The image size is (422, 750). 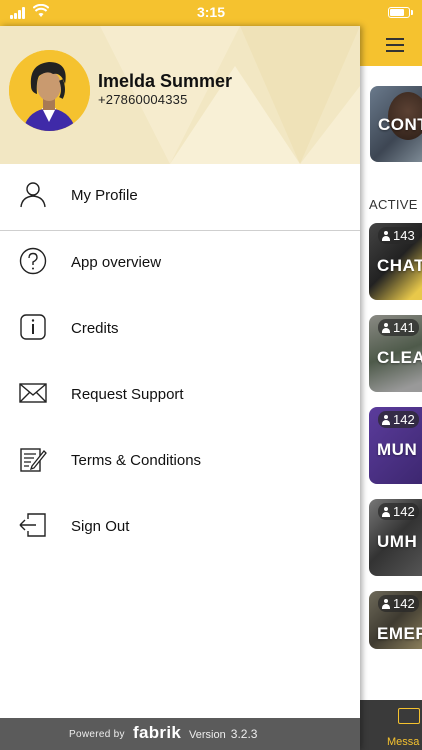 I want to click on avatar-illustration, so click(x=49, y=90).